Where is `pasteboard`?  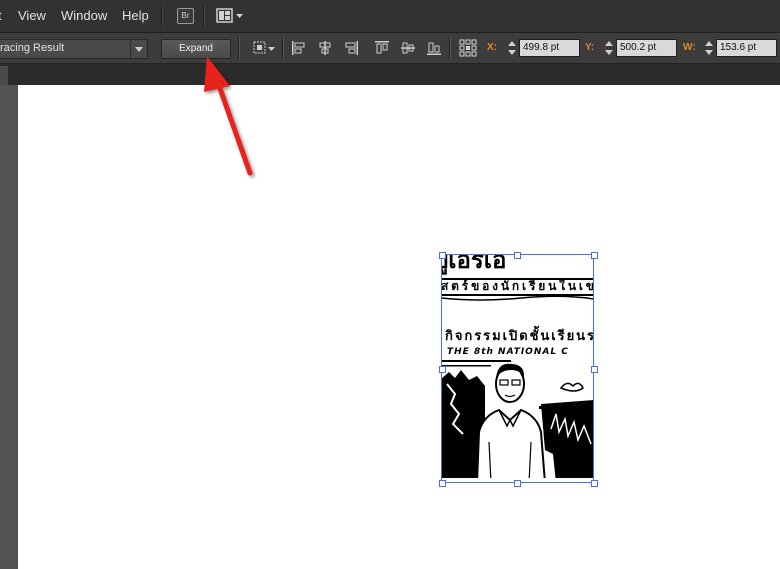
pasteboard is located at coordinates (8, 327).